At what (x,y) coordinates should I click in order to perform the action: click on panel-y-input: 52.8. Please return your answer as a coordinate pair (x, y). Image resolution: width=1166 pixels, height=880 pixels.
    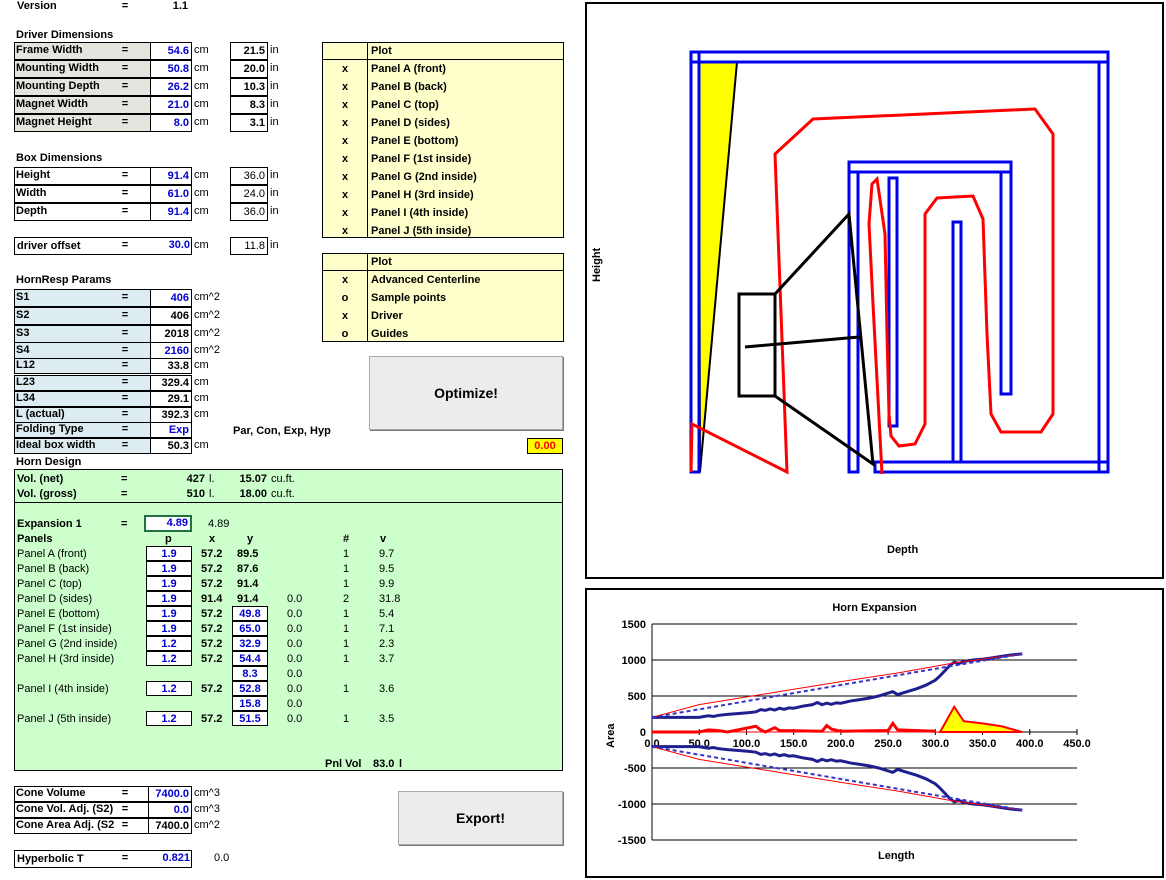
    Looking at the image, I should click on (250, 688).